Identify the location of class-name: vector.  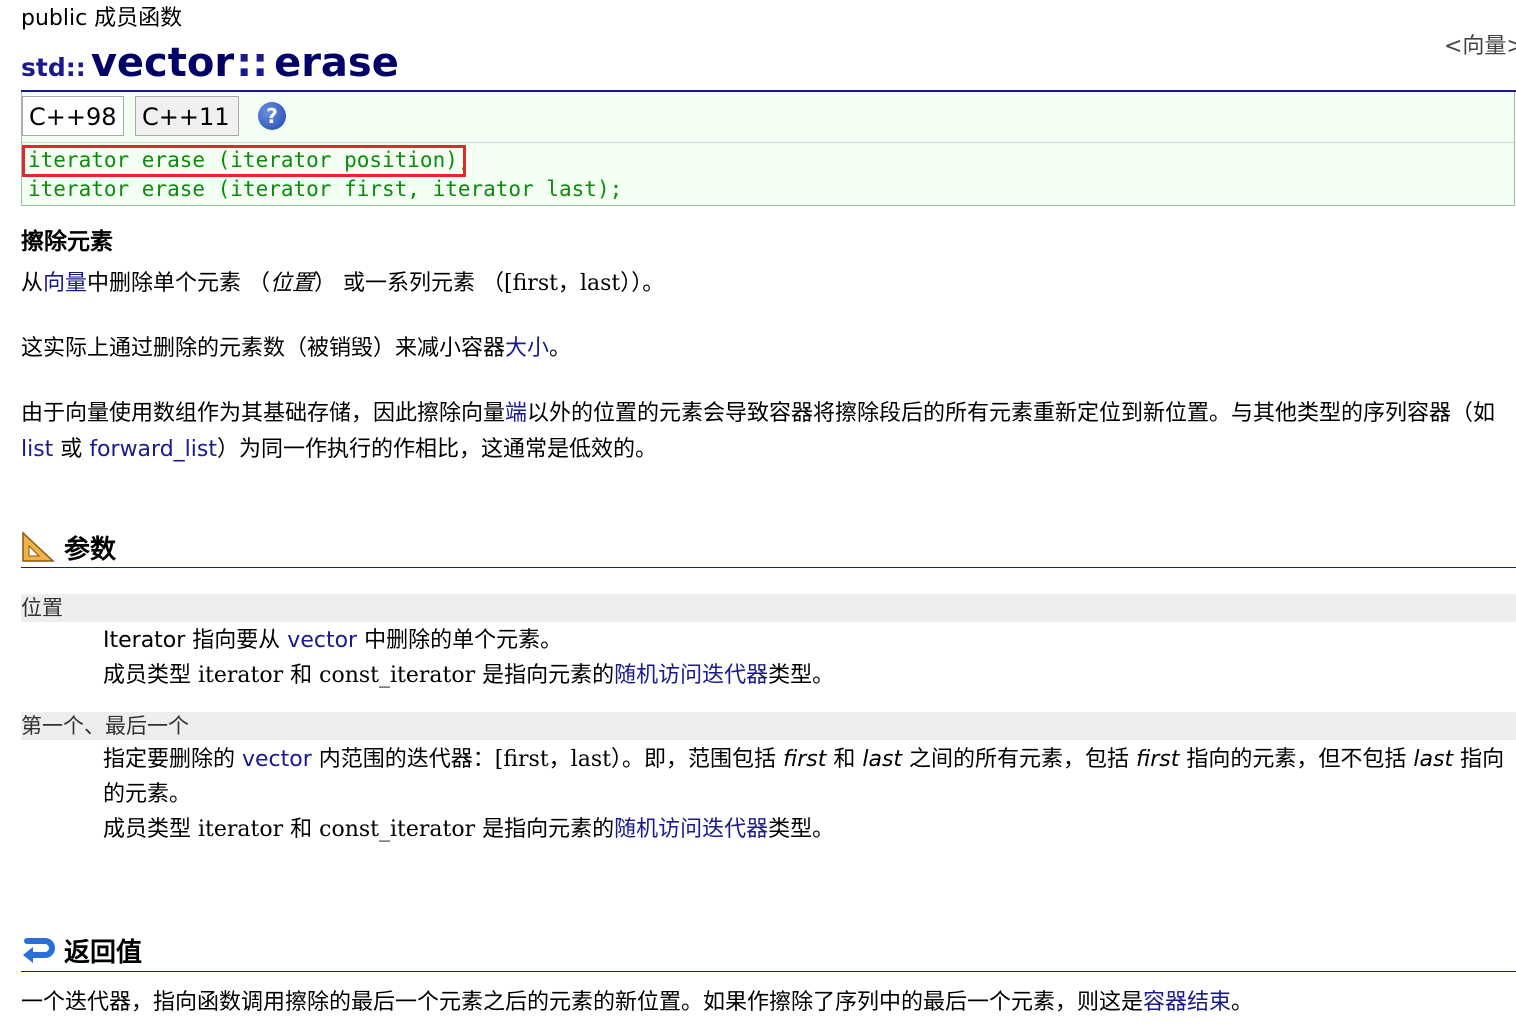
(162, 63).